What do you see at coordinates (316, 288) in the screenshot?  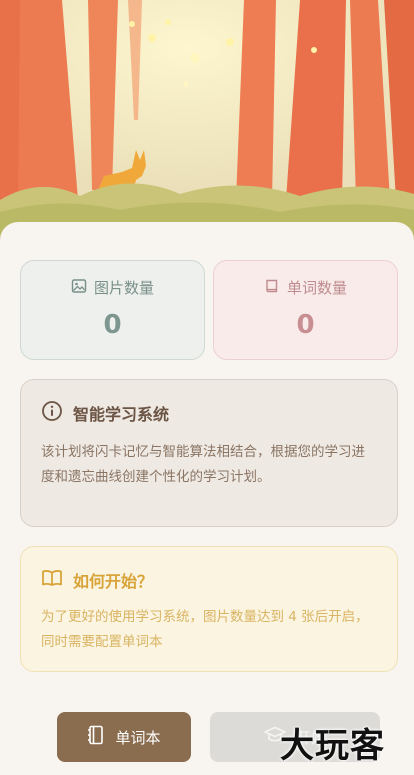 I see `word-count-label: 单词数量` at bounding box center [316, 288].